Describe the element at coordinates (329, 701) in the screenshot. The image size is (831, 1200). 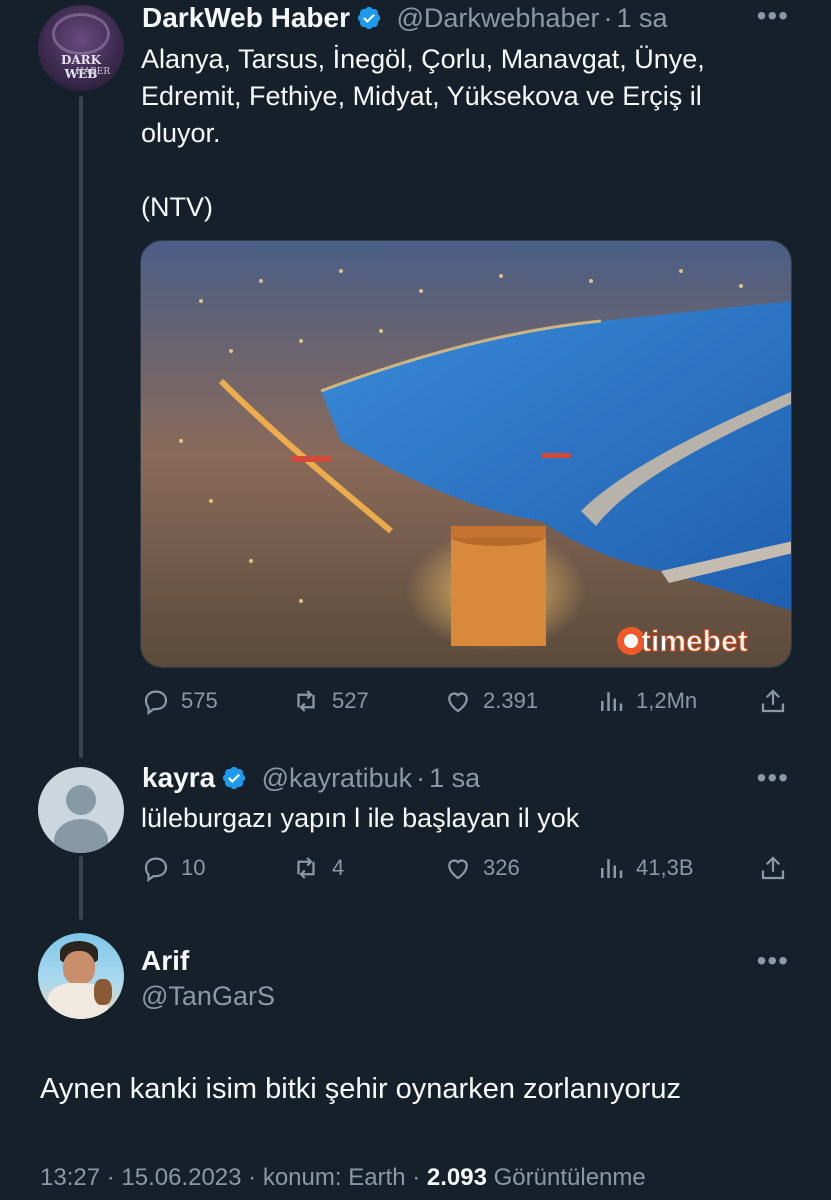
I see `retweet-button: 527` at that location.